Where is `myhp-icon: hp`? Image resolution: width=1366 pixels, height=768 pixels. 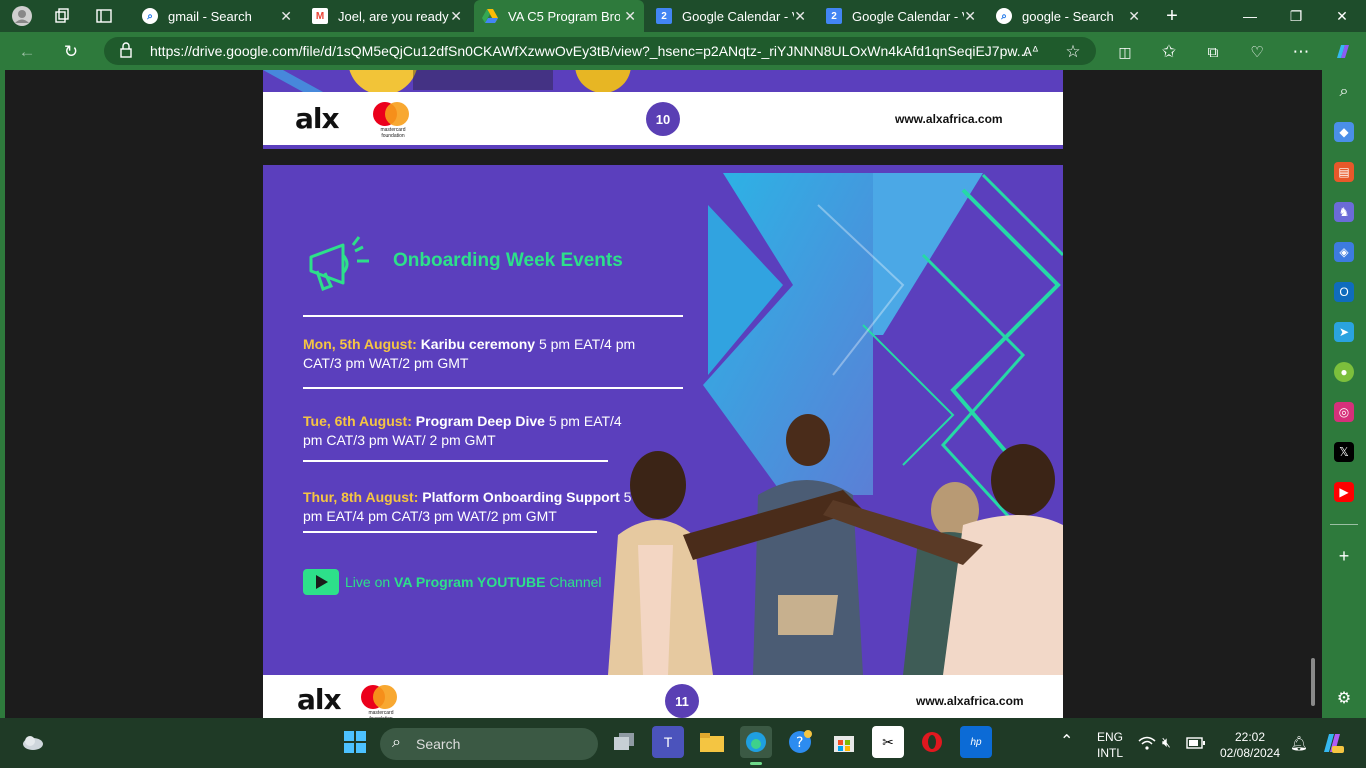
myhp-icon: hp is located at coordinates (976, 742).